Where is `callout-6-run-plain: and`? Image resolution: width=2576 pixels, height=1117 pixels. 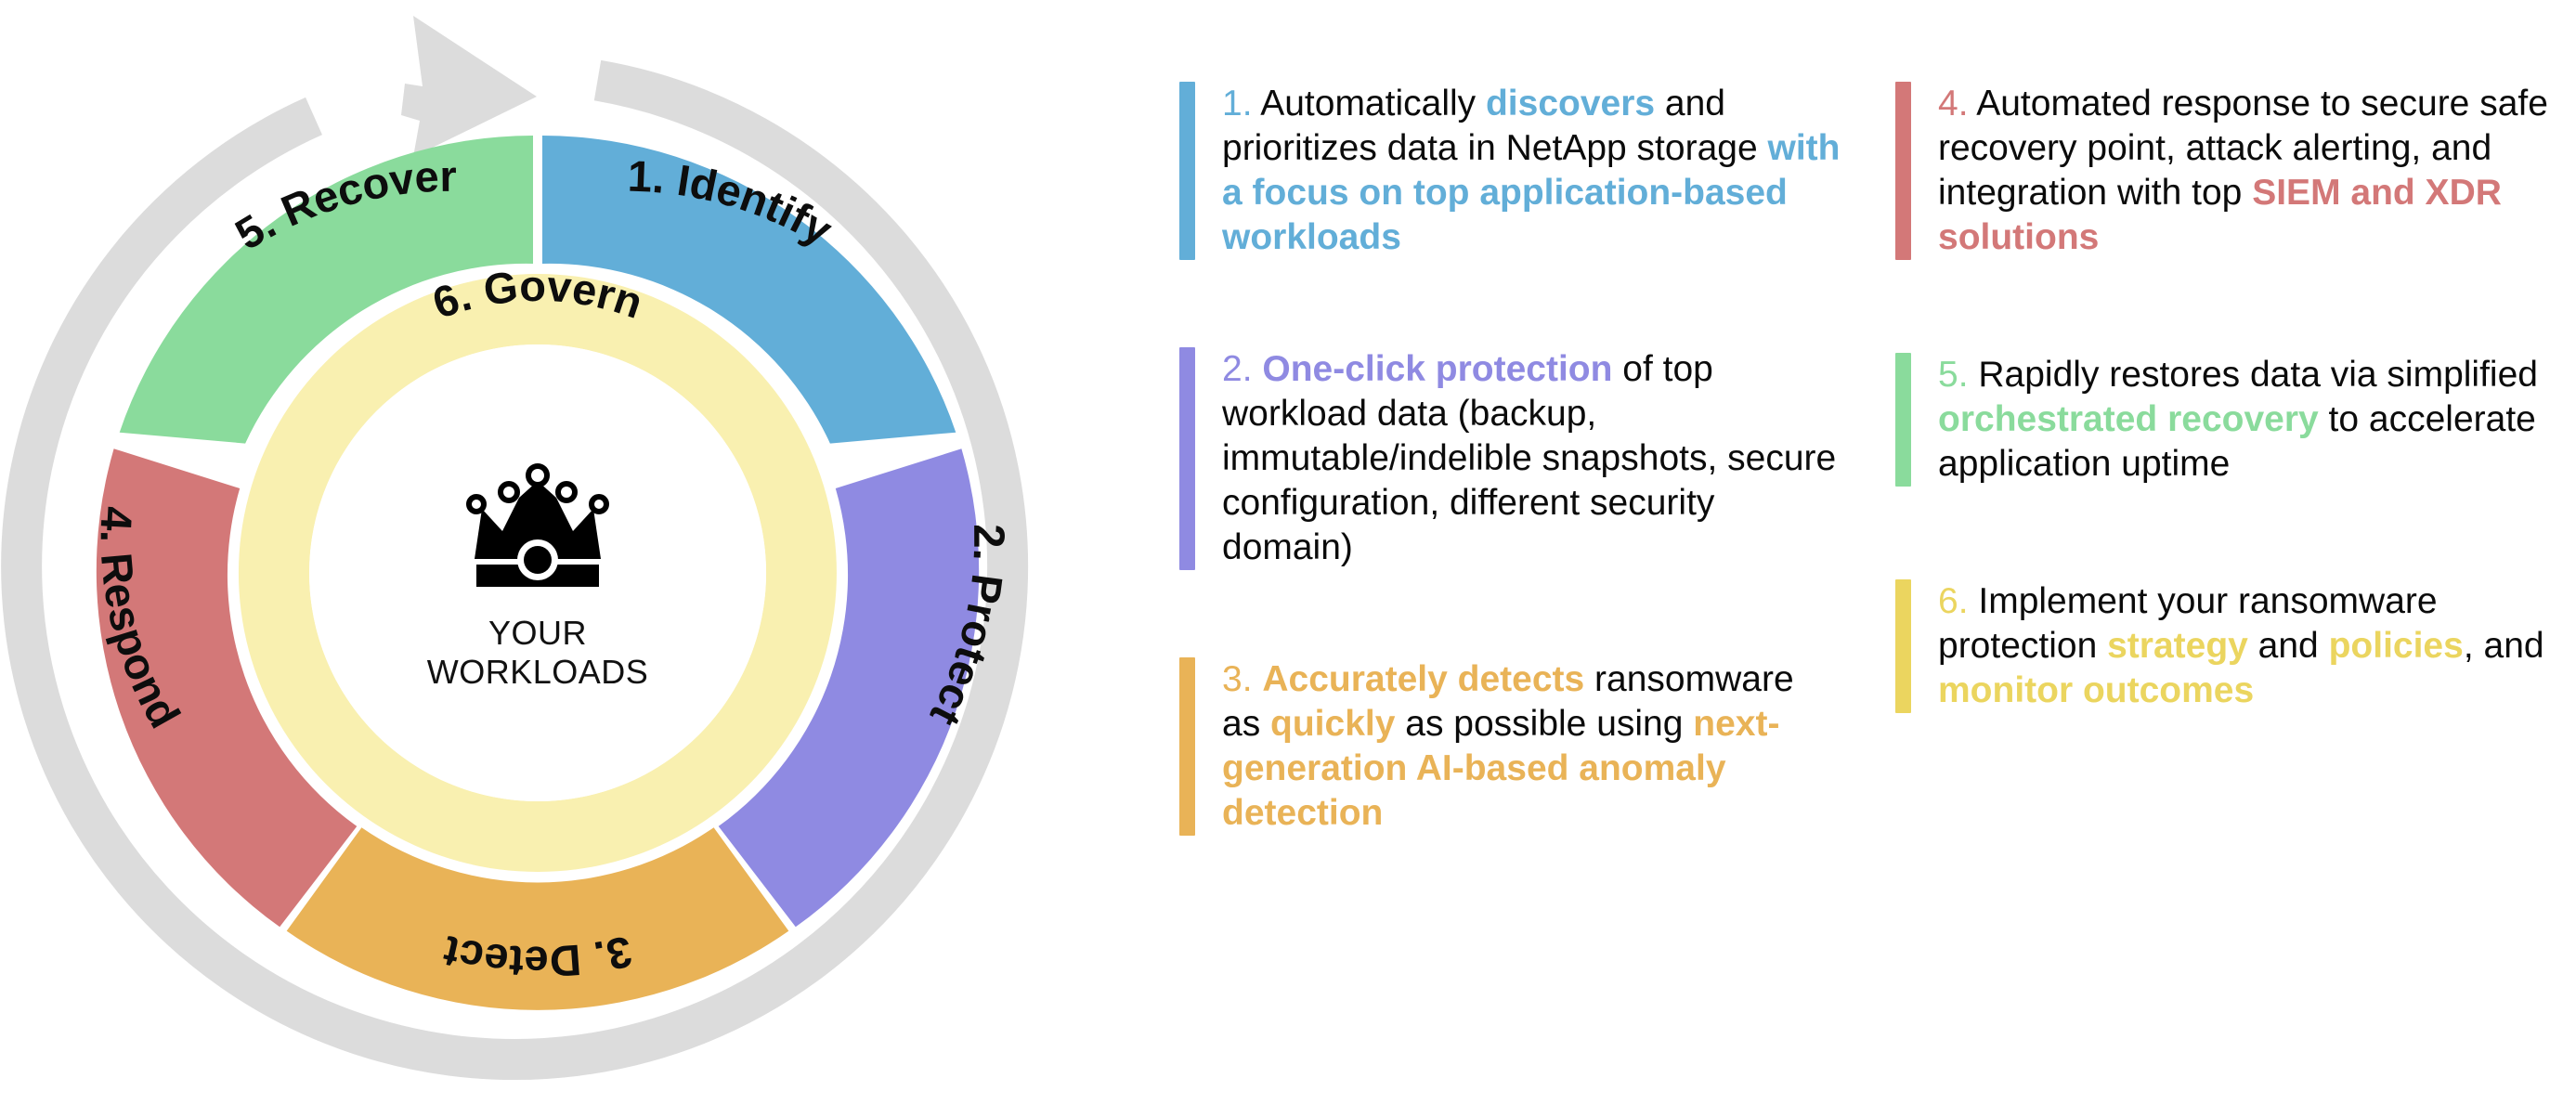 callout-6-run-plain: and is located at coordinates (2288, 645).